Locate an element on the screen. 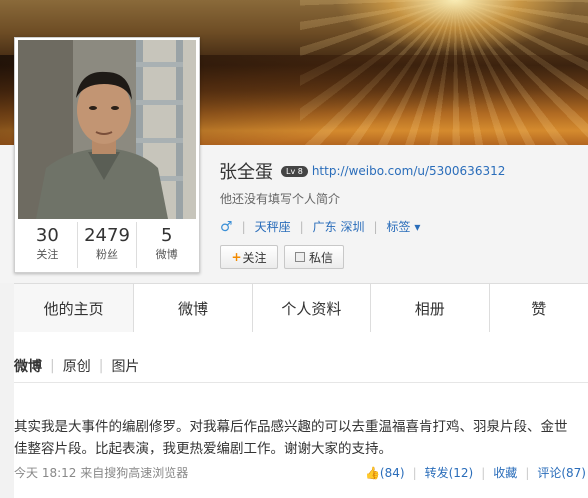  stat-fans: 2479 粉丝 is located at coordinates (108, 245).